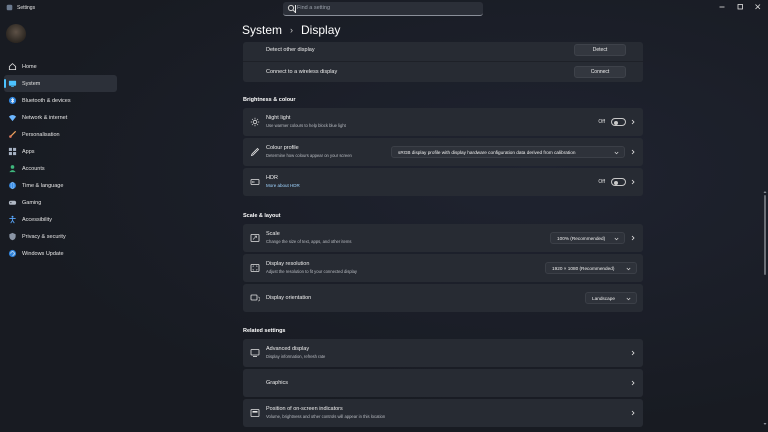  What do you see at coordinates (255, 353) in the screenshot?
I see `monitor-icon` at bounding box center [255, 353].